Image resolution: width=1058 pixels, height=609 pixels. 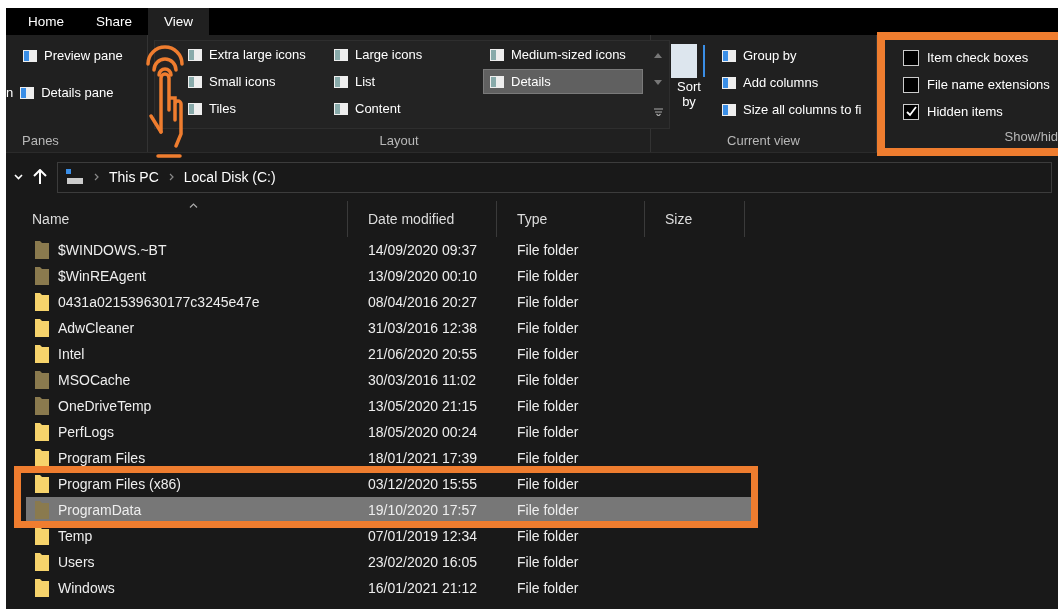 I want to click on expand-icon, so click(x=658, y=111).